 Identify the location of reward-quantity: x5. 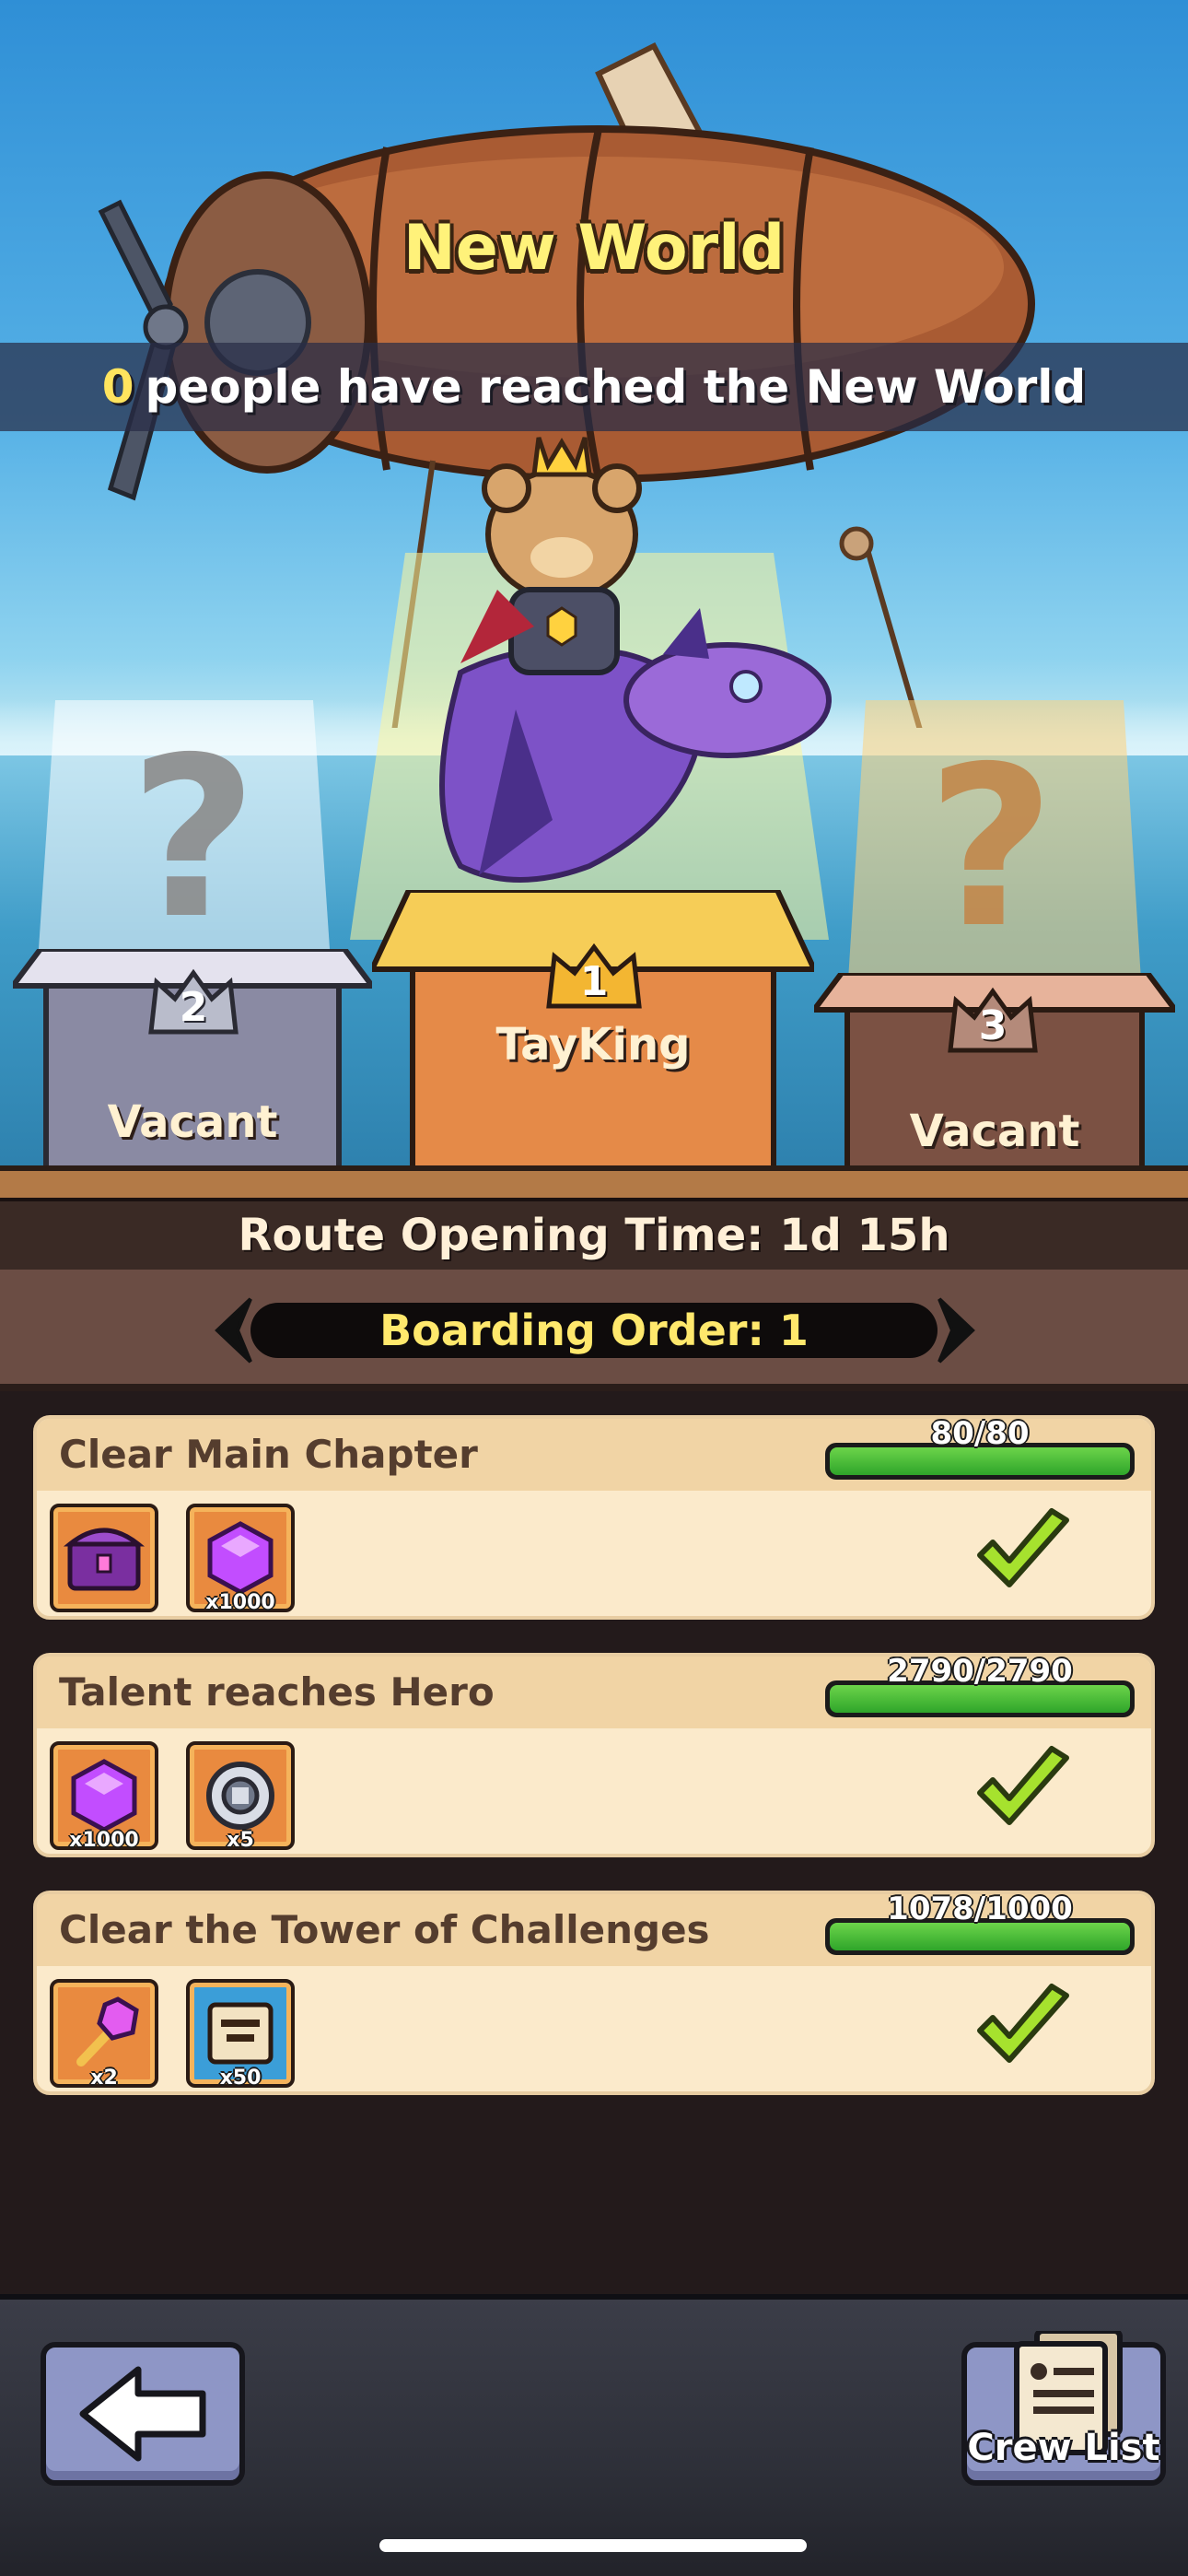
(240, 1840).